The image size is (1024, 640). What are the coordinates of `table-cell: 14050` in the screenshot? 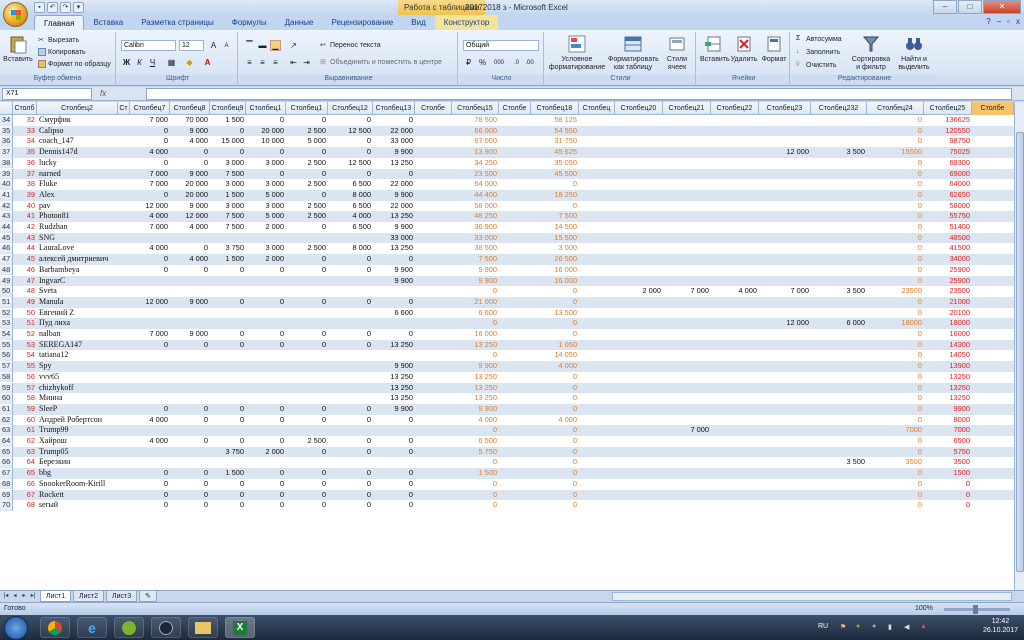 It's located at (948, 355).